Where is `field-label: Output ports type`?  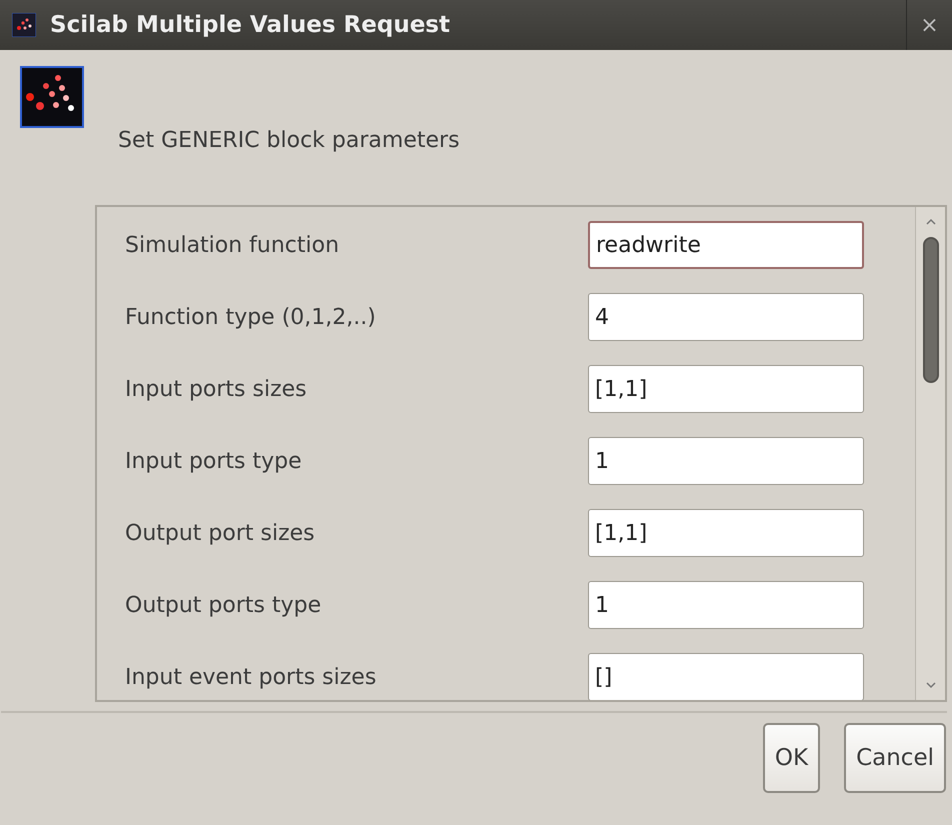 field-label: Output ports type is located at coordinates (223, 606).